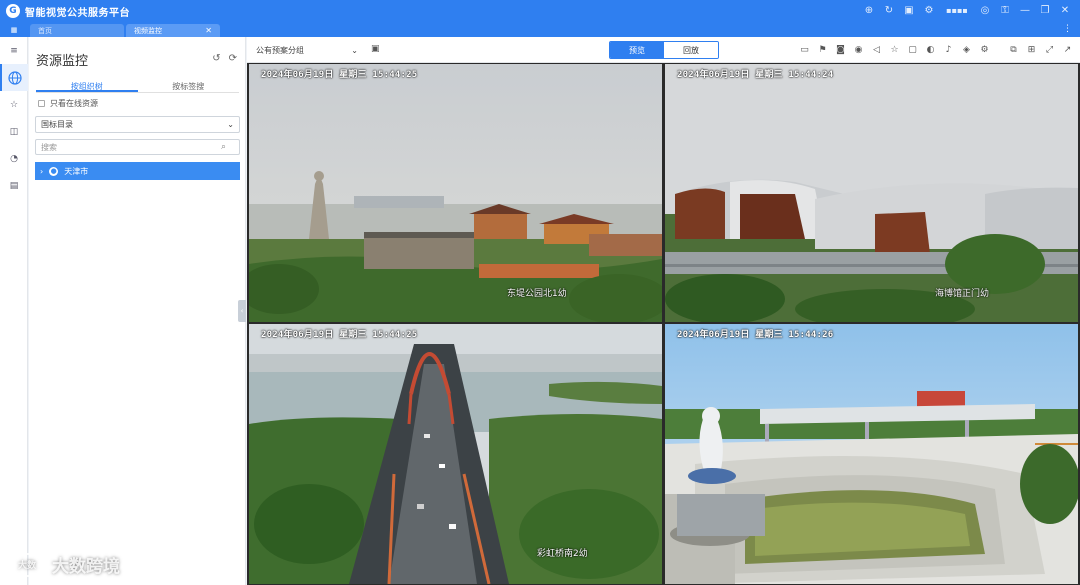 This screenshot has height=585, width=1080. I want to click on record-icon: ◉, so click(858, 49).